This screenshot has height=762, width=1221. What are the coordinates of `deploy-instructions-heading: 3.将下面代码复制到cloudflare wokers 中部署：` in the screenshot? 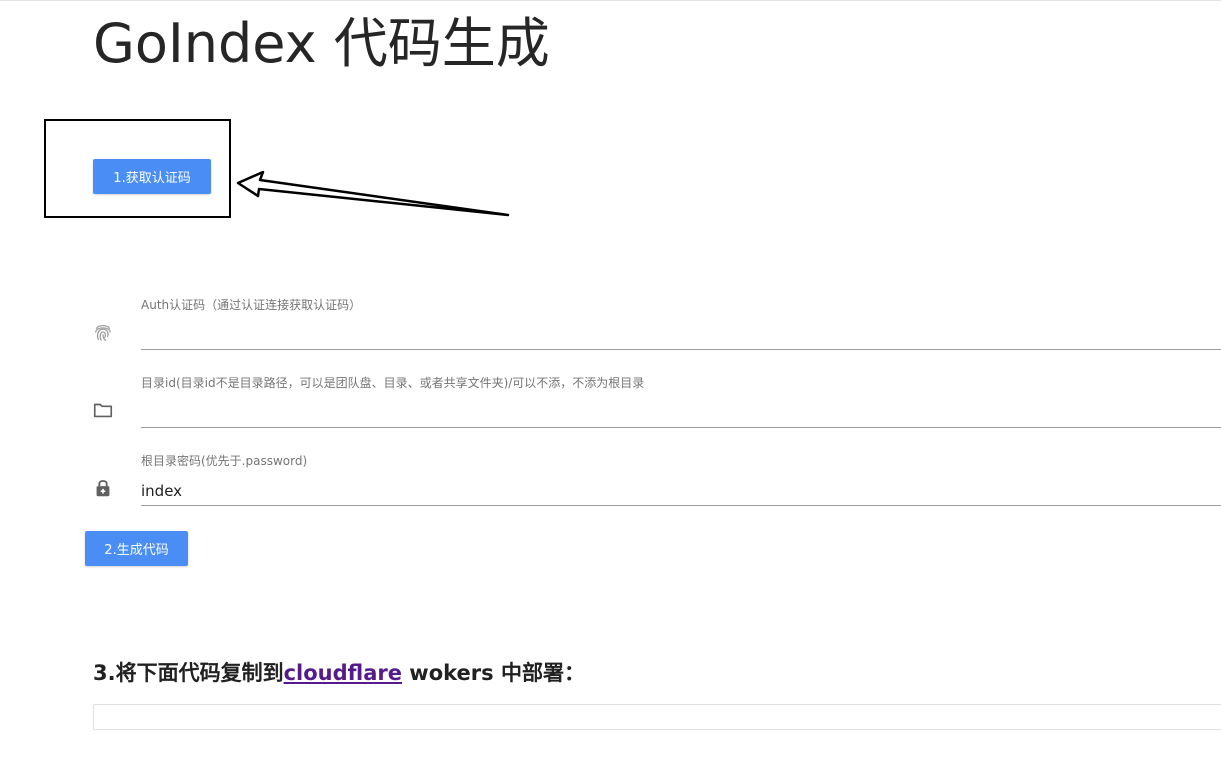 It's located at (339, 673).